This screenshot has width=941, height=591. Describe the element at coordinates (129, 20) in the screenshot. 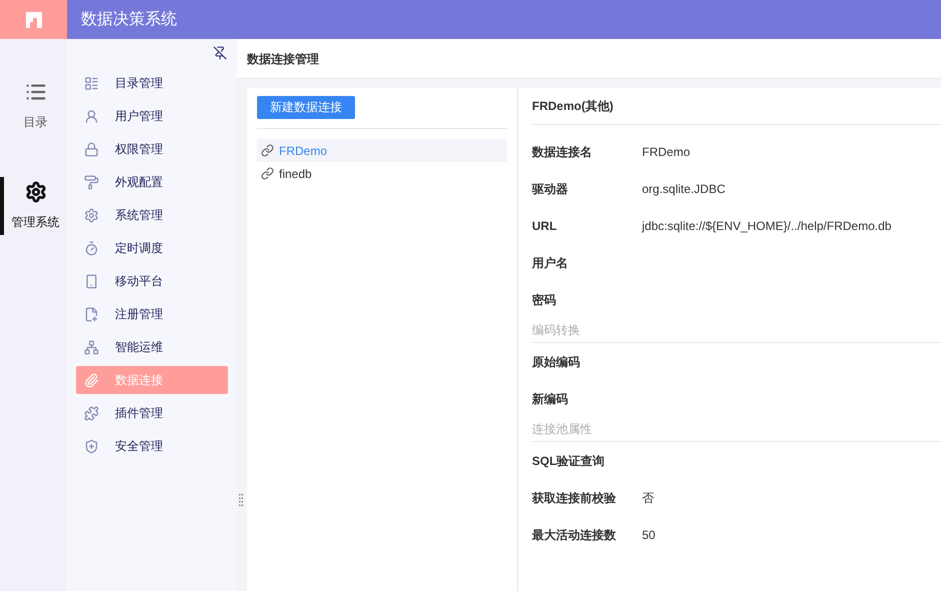

I see `app-title: 数据决策系统` at that location.